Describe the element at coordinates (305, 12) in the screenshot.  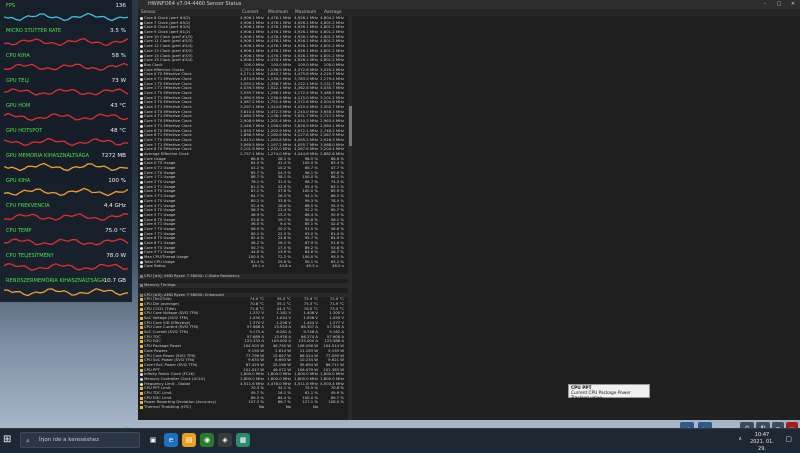
I see `col-maximum: Maximum` at that location.